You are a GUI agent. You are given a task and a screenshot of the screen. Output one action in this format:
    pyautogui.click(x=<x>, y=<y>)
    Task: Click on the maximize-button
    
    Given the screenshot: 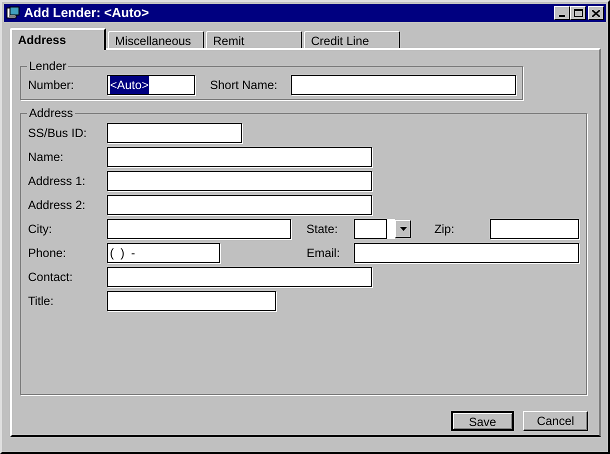 What is the action you would take?
    pyautogui.click(x=578, y=13)
    